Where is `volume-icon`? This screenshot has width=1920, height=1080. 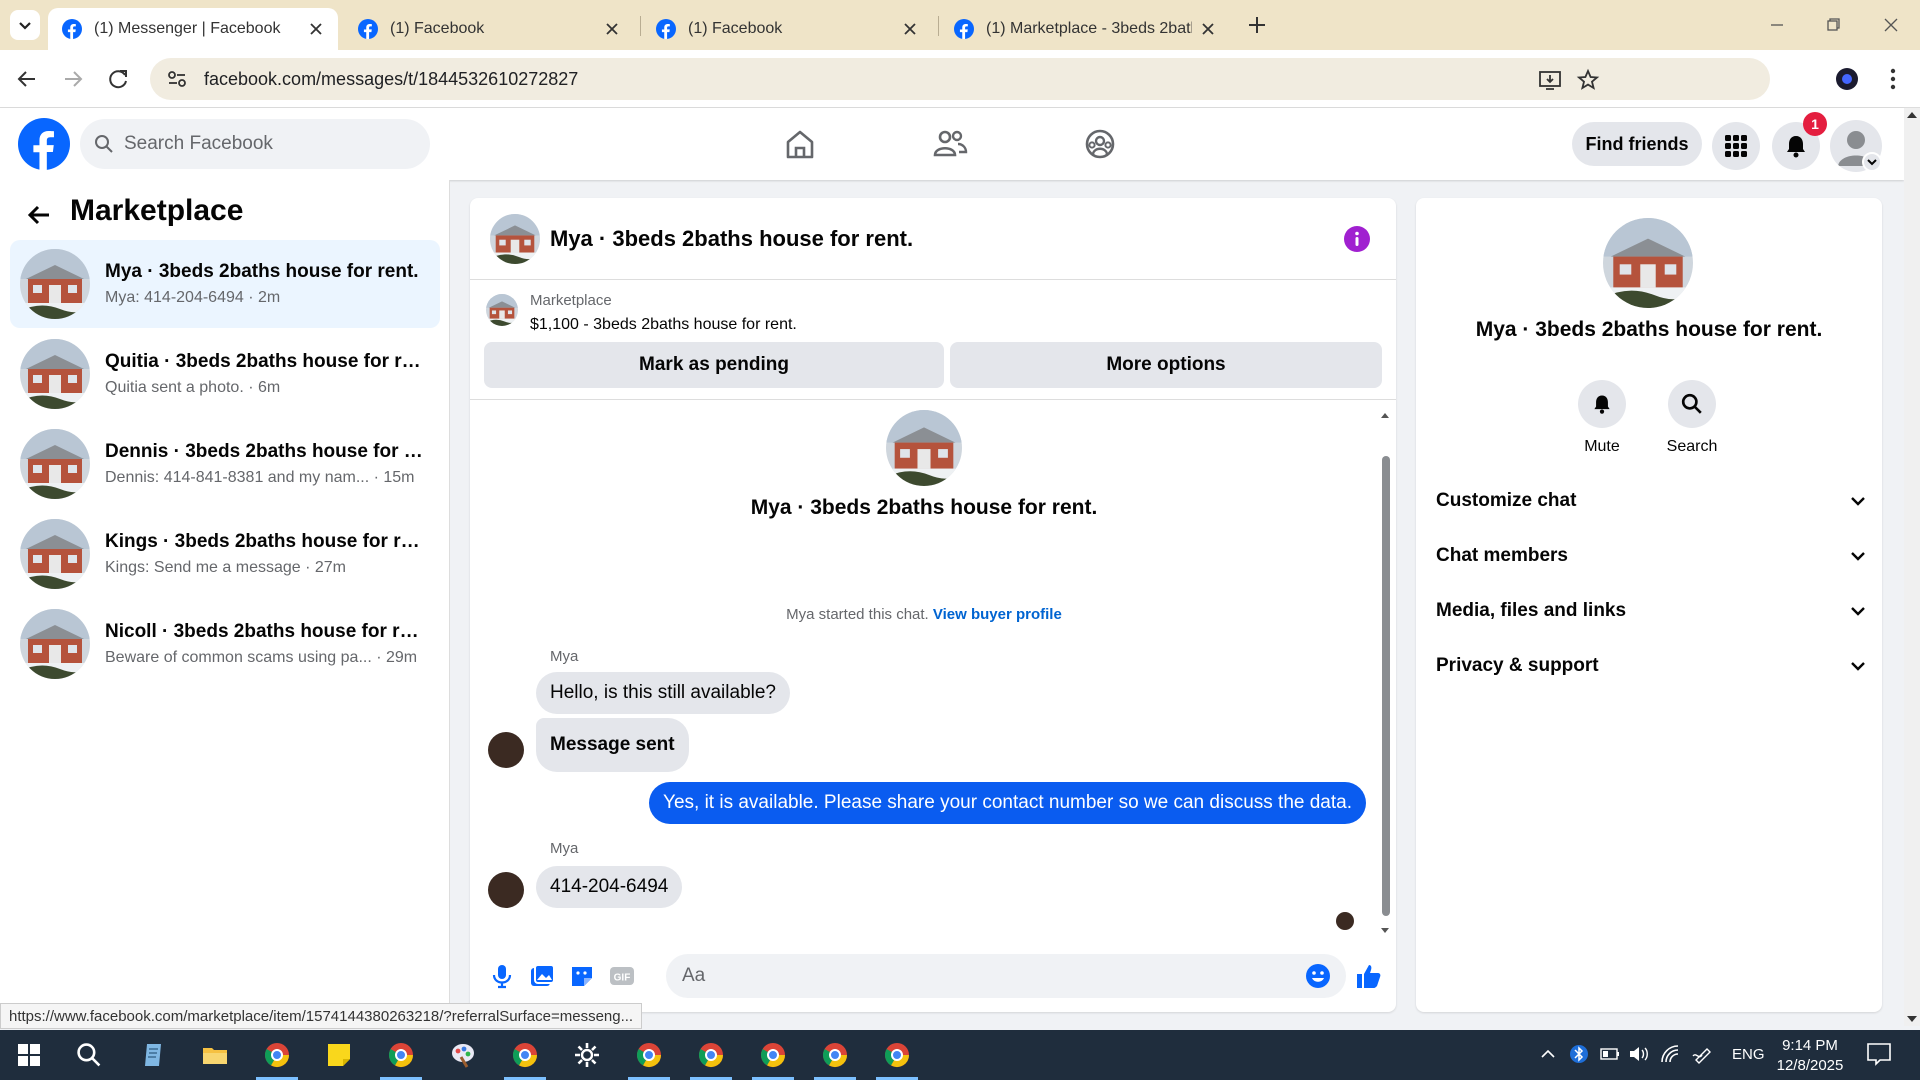 volume-icon is located at coordinates (1639, 1054).